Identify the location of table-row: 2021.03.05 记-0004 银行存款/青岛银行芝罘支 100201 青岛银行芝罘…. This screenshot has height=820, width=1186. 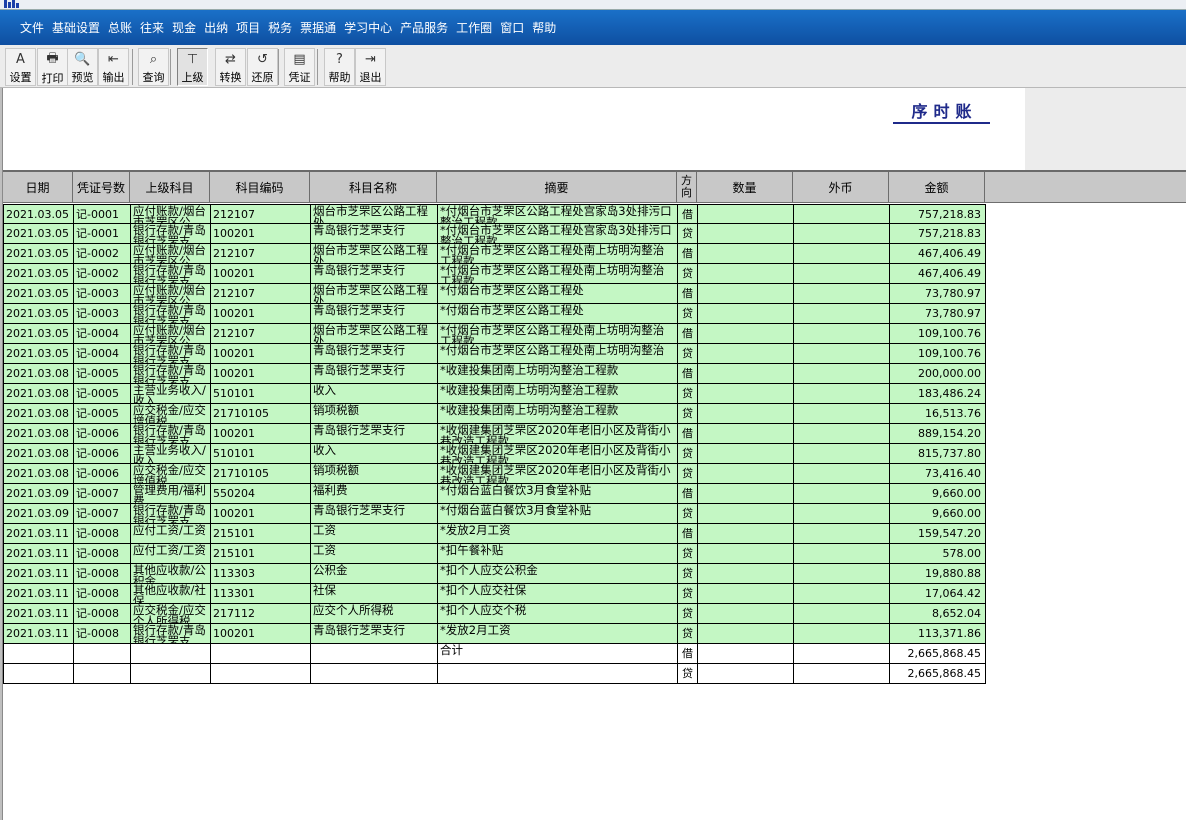
(495, 354).